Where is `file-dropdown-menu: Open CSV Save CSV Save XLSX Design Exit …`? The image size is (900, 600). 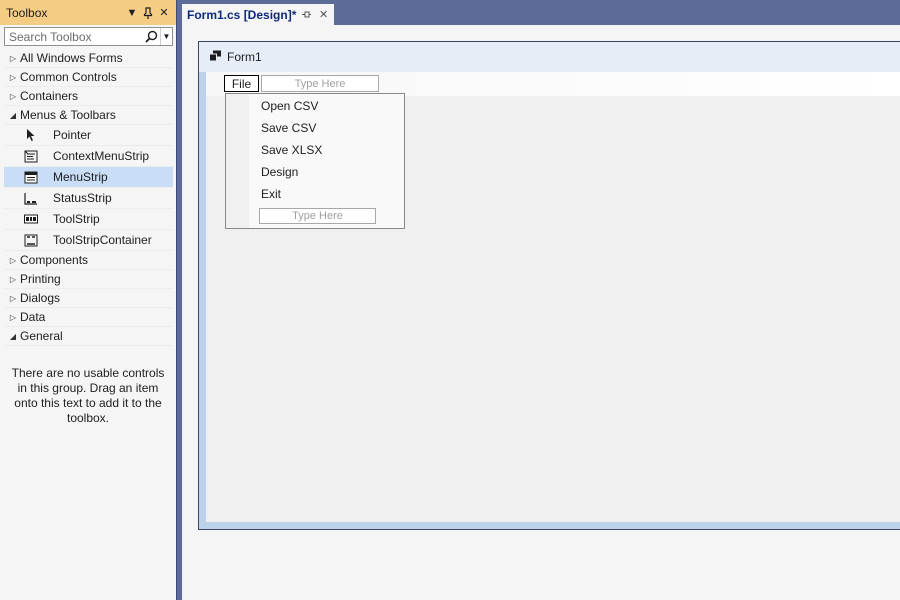
file-dropdown-menu: Open CSV Save CSV Save XLSX Design Exit … is located at coordinates (315, 161).